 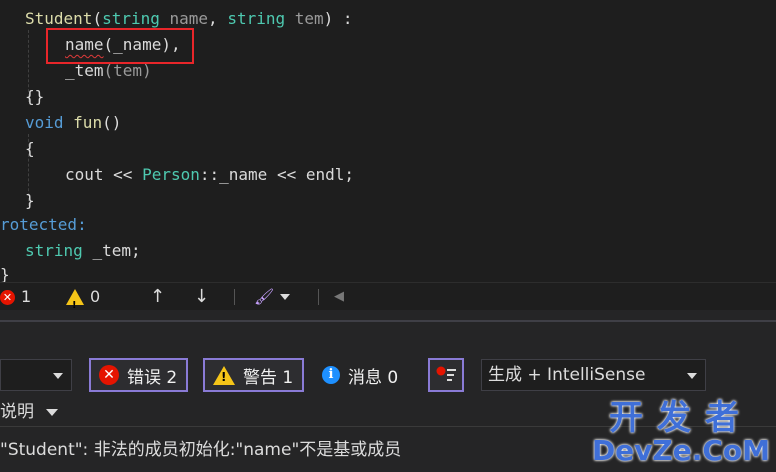 I want to click on arrow-left-icon: ◀, so click(x=339, y=296).